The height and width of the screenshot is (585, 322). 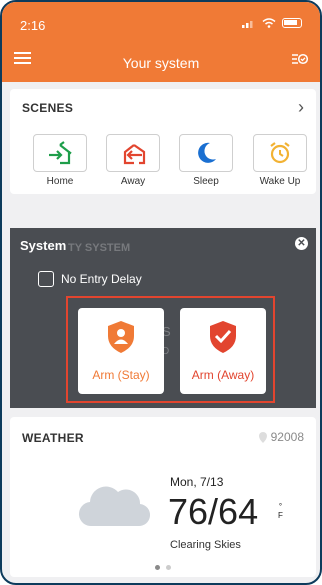 I want to click on chevron-right-icon: ›, so click(x=301, y=107).